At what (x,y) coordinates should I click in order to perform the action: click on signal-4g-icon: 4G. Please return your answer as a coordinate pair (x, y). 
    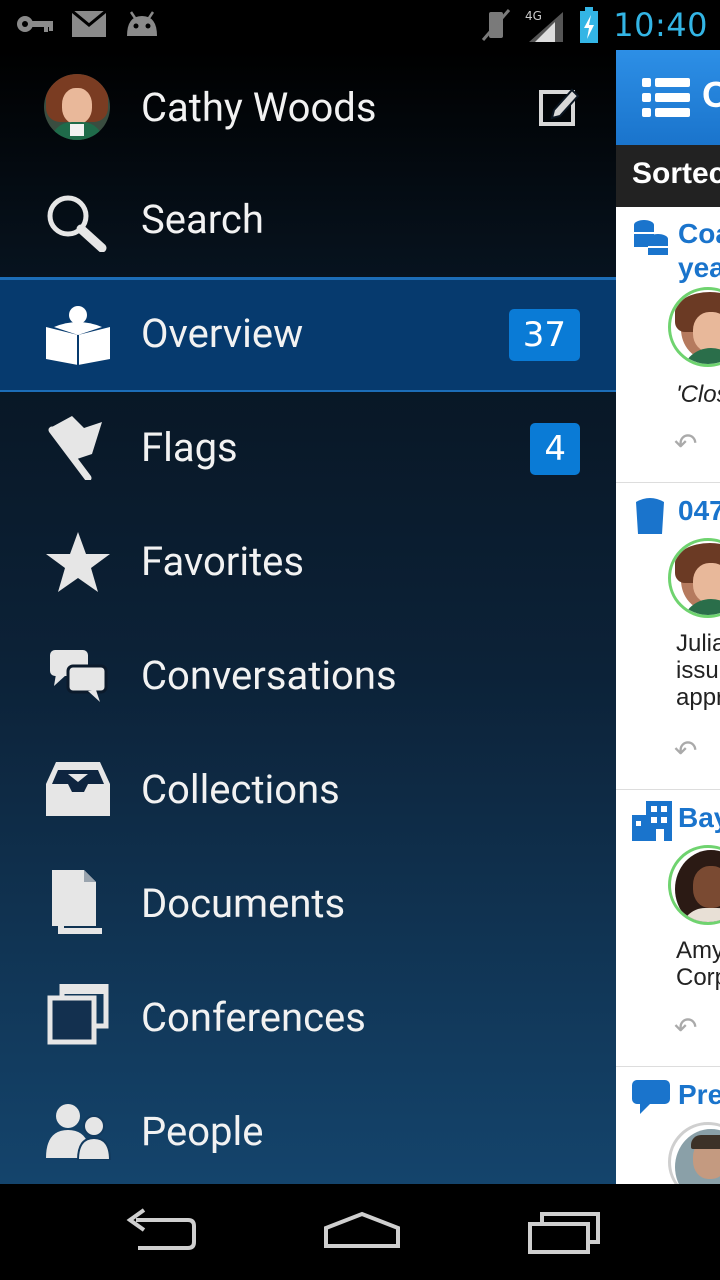
    Looking at the image, I should click on (544, 25).